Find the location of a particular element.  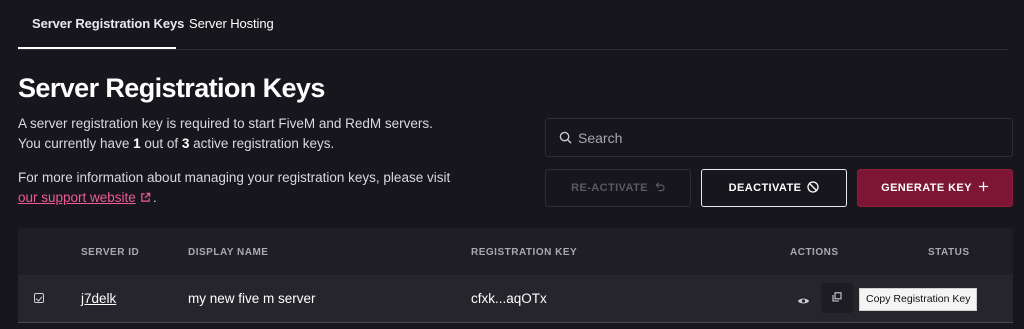

checkbox-icon is located at coordinates (39, 298).